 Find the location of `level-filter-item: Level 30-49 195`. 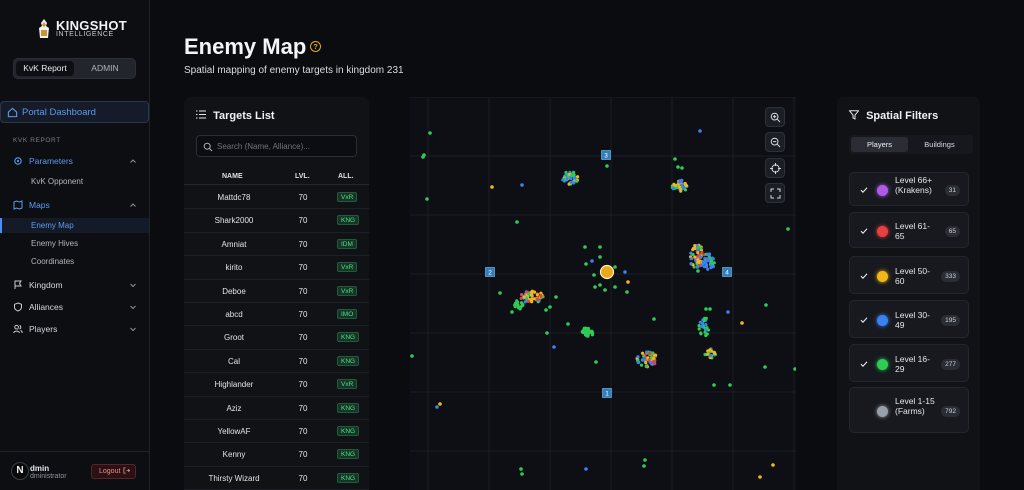

level-filter-item: Level 30-49 195 is located at coordinates (909, 319).